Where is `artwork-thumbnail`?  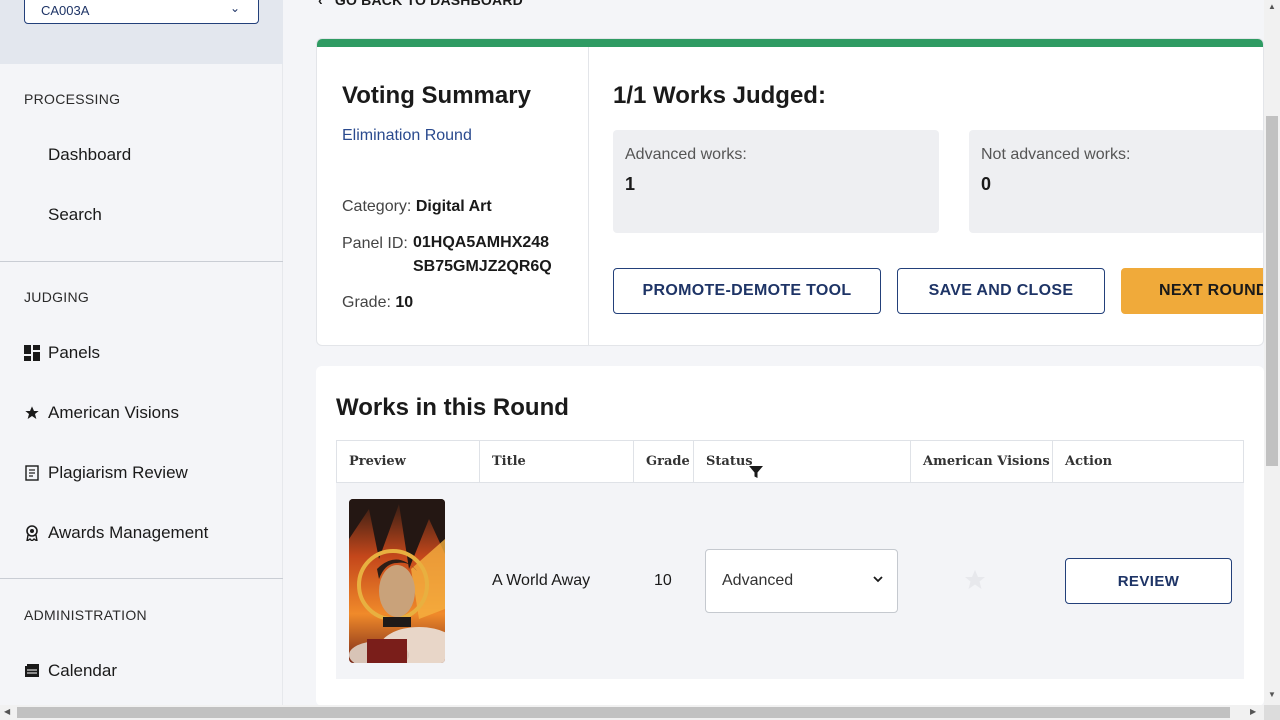 artwork-thumbnail is located at coordinates (397, 581).